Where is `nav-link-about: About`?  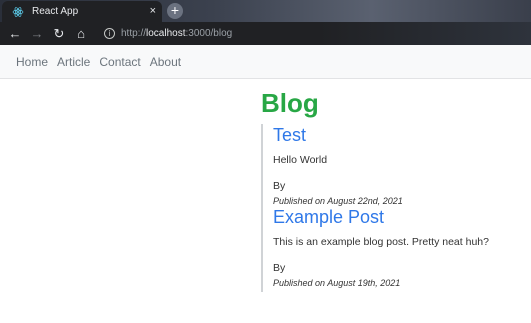
nav-link-about: About is located at coordinates (165, 62).